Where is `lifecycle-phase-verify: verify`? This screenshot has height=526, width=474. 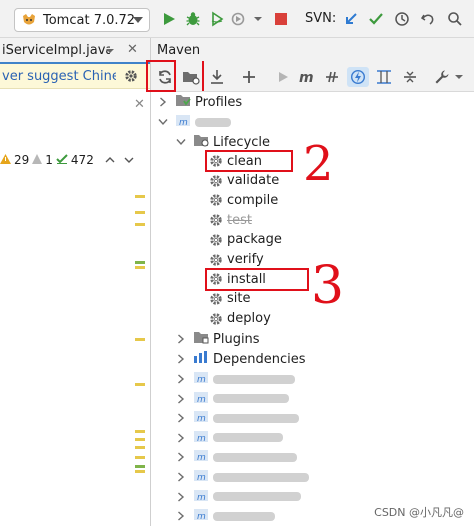
lifecycle-phase-verify: verify is located at coordinates (236, 260).